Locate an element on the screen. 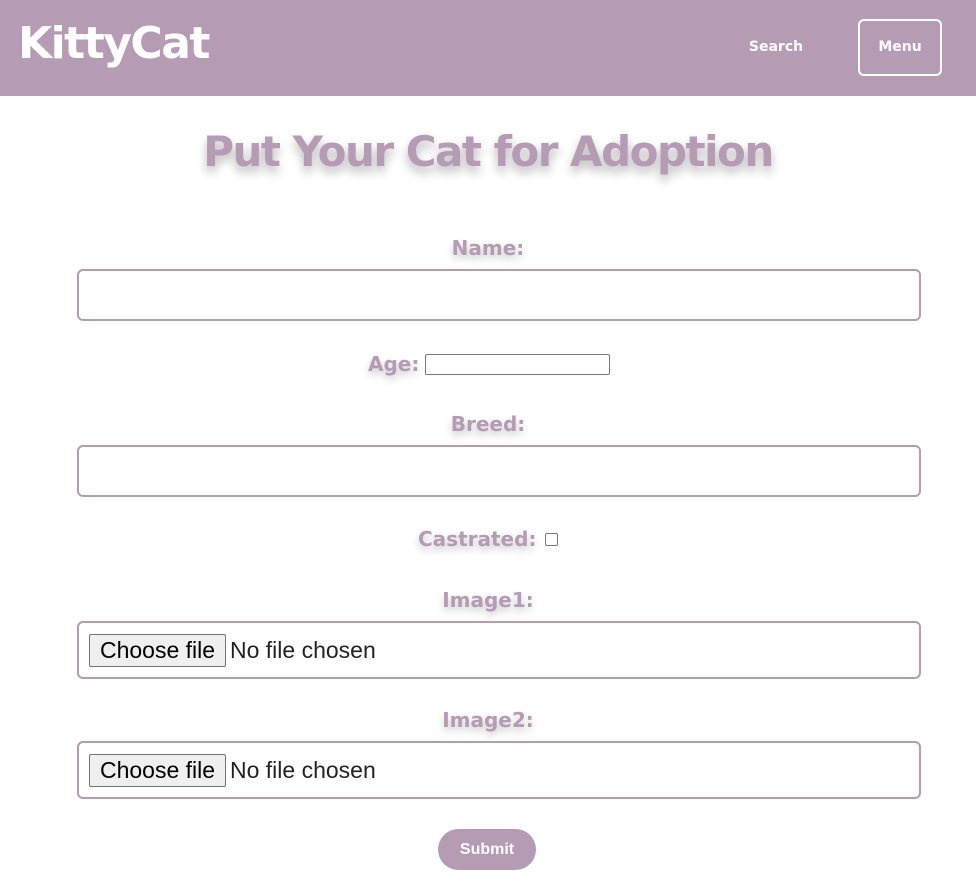  image1-choose-file-button: Choose file is located at coordinates (157, 650).